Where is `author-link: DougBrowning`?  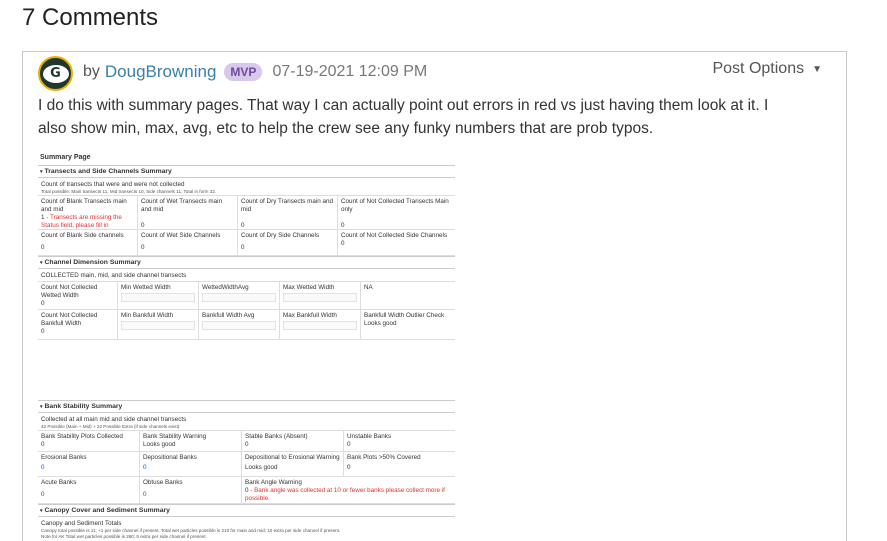
author-link: DougBrowning is located at coordinates (161, 72).